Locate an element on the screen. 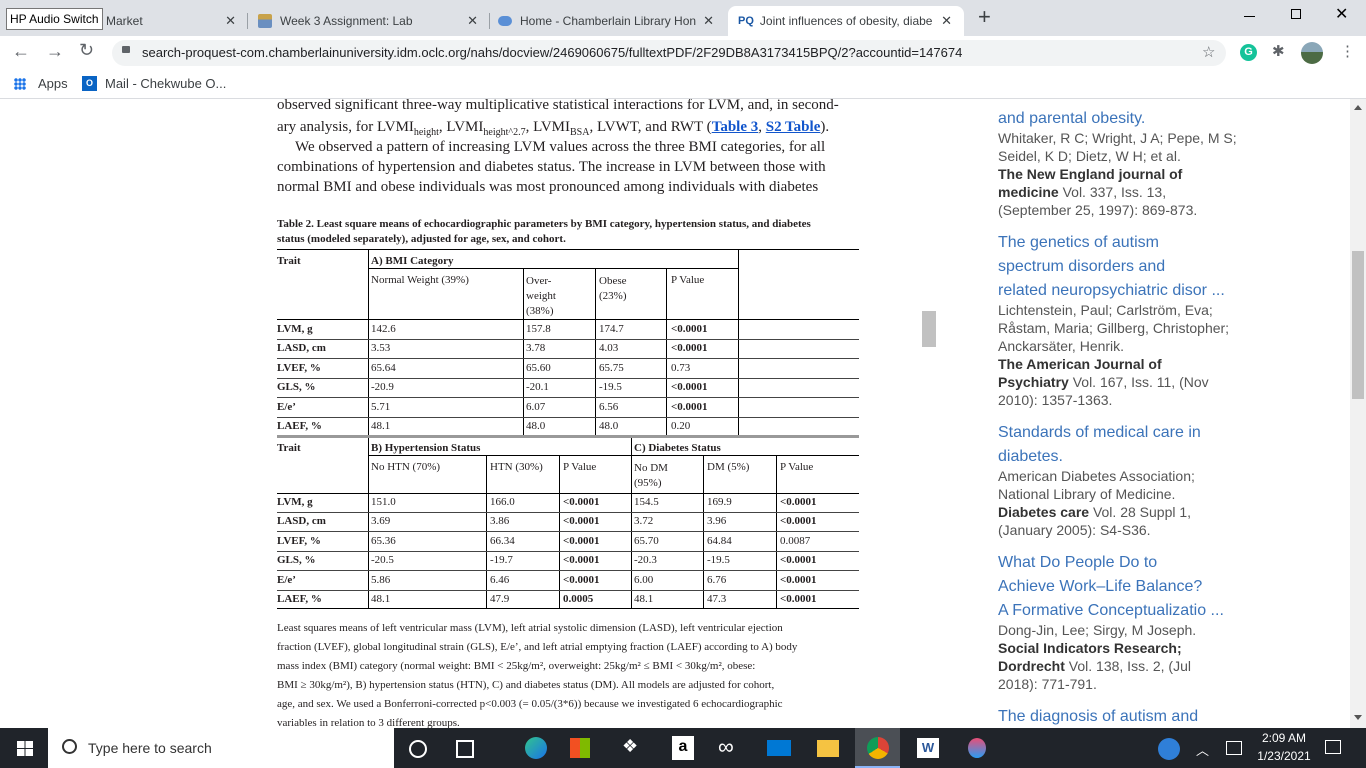  grammarly-icon: G is located at coordinates (1248, 52).